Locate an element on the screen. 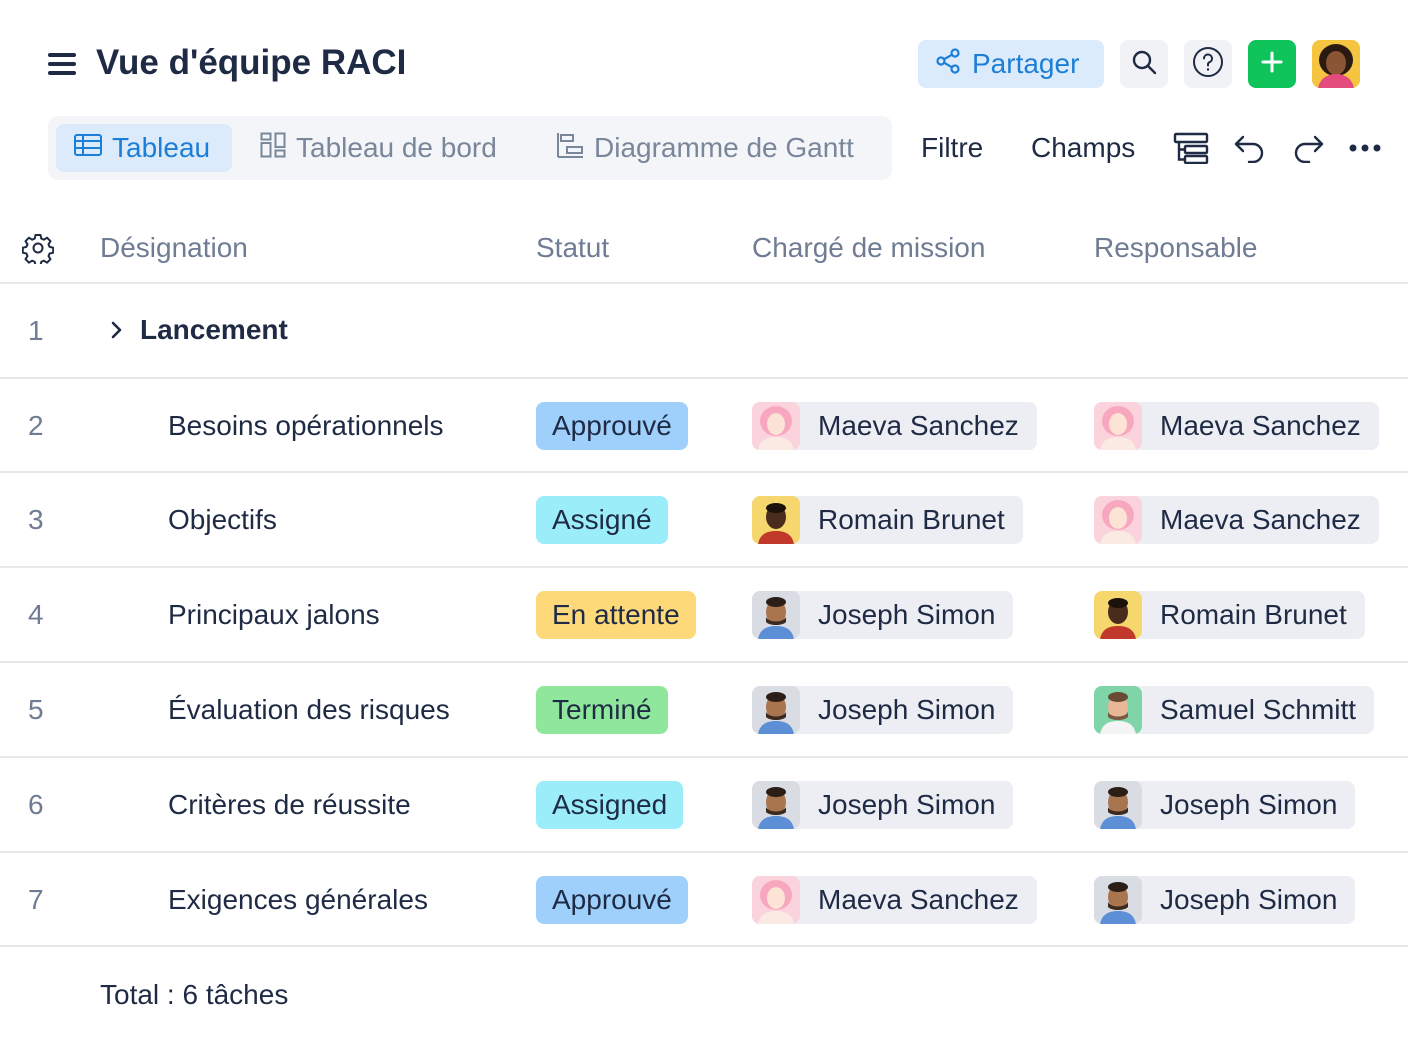 The image size is (1408, 1040). hierarchy-icon is located at coordinates (1191, 148).